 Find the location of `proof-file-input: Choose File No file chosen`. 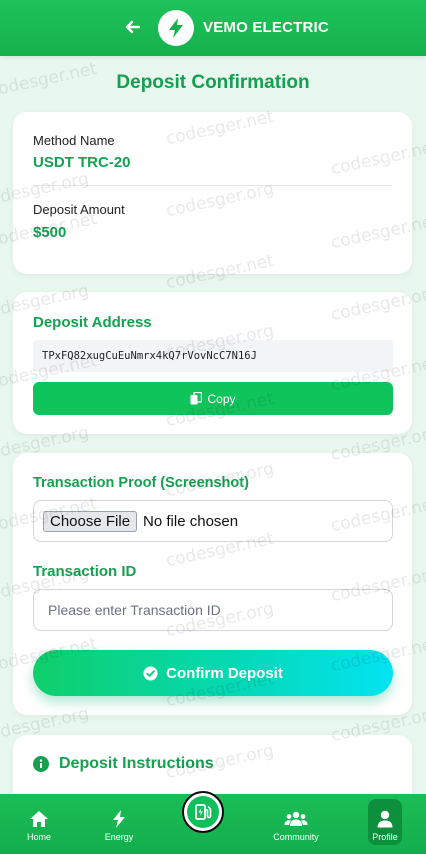

proof-file-input: Choose File No file chosen is located at coordinates (213, 521).